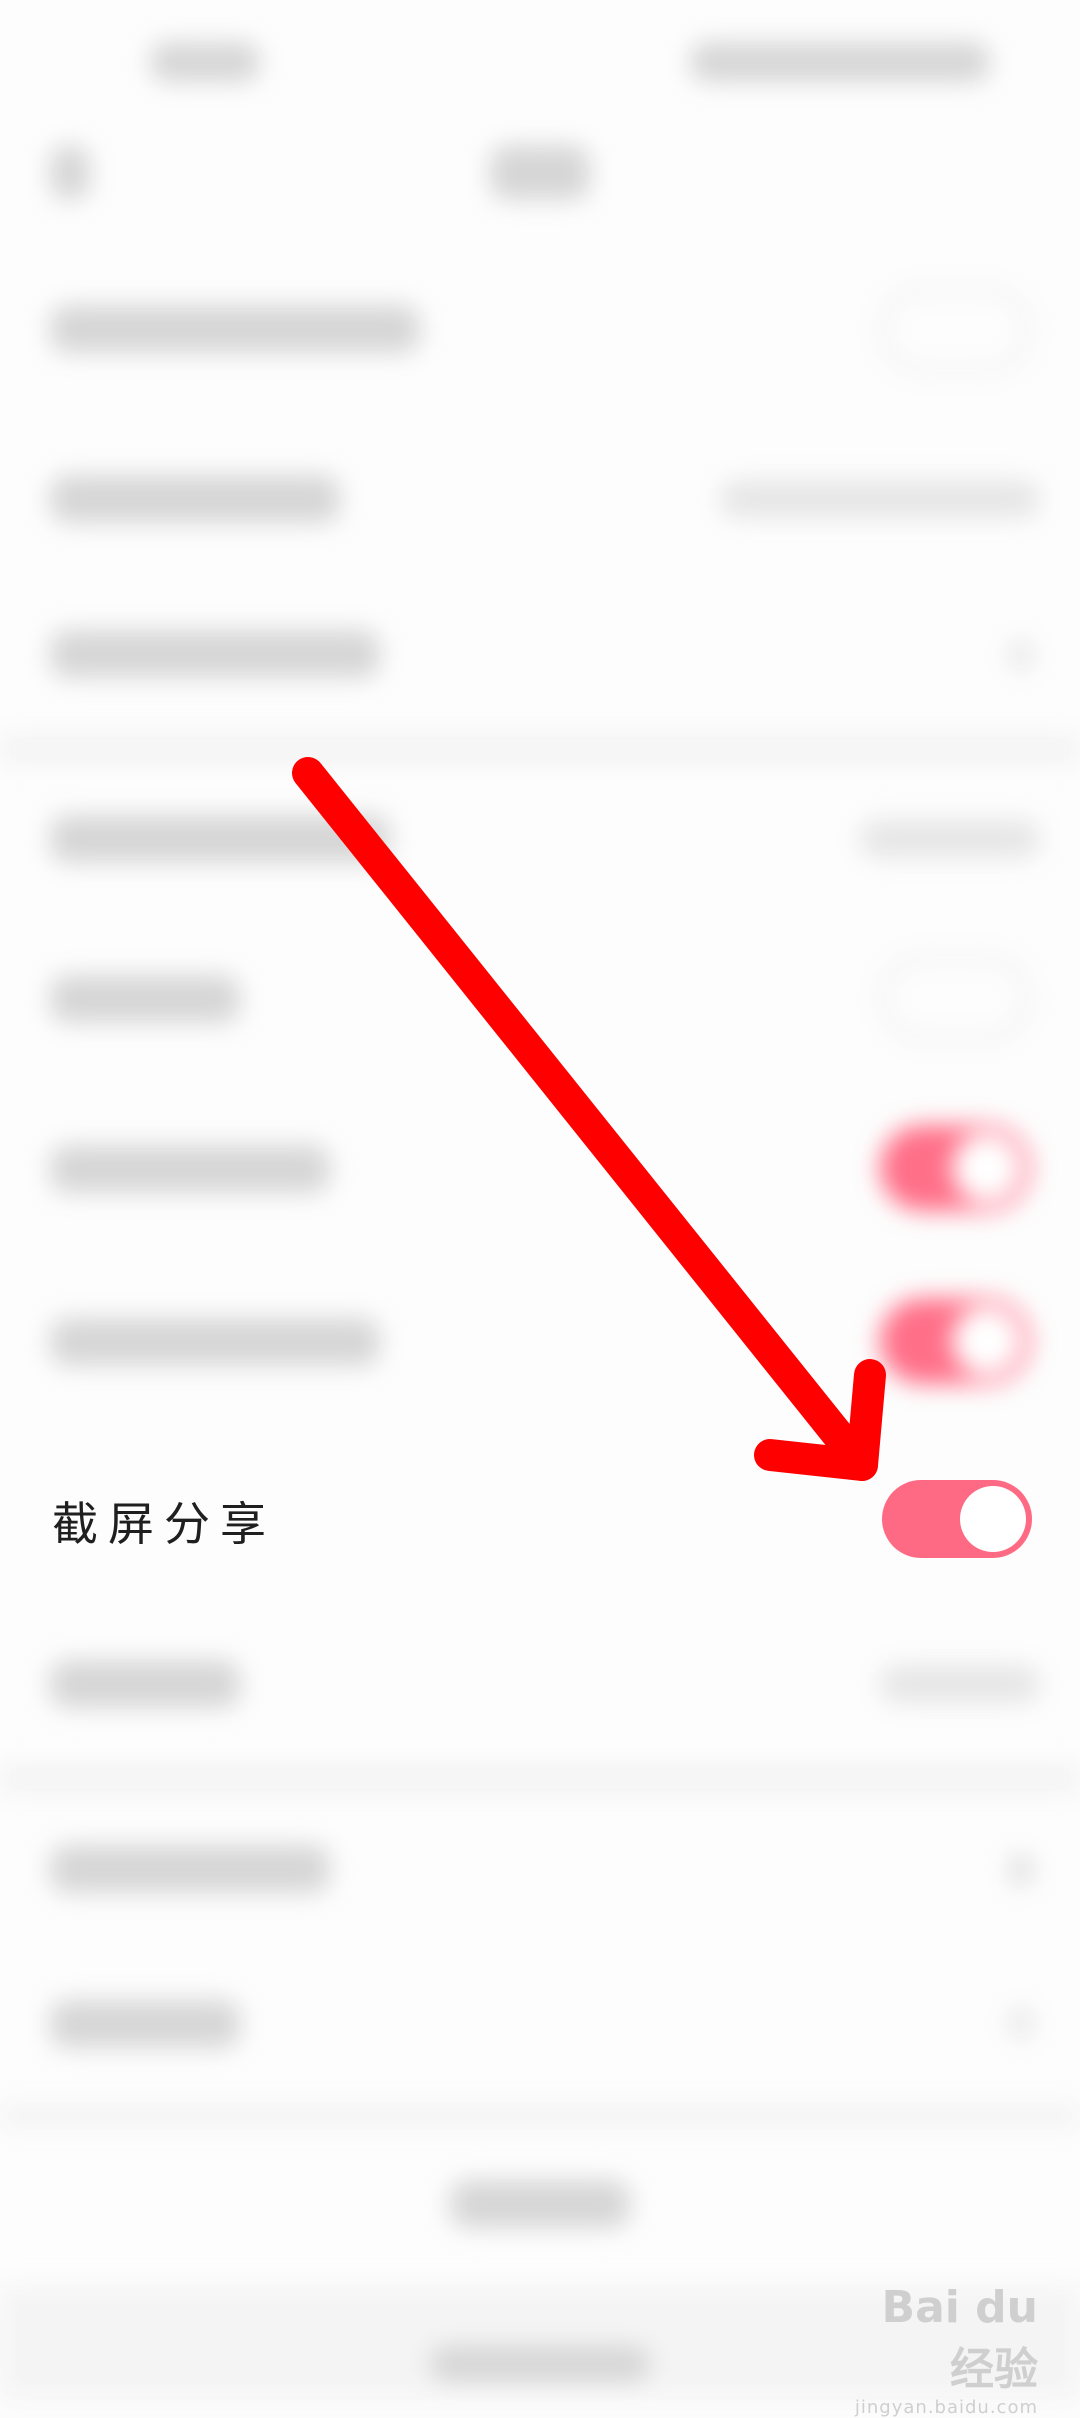 Image resolution: width=1080 pixels, height=2418 pixels. Describe the element at coordinates (540, 172) in the screenshot. I see `page-title-placeholder` at that location.